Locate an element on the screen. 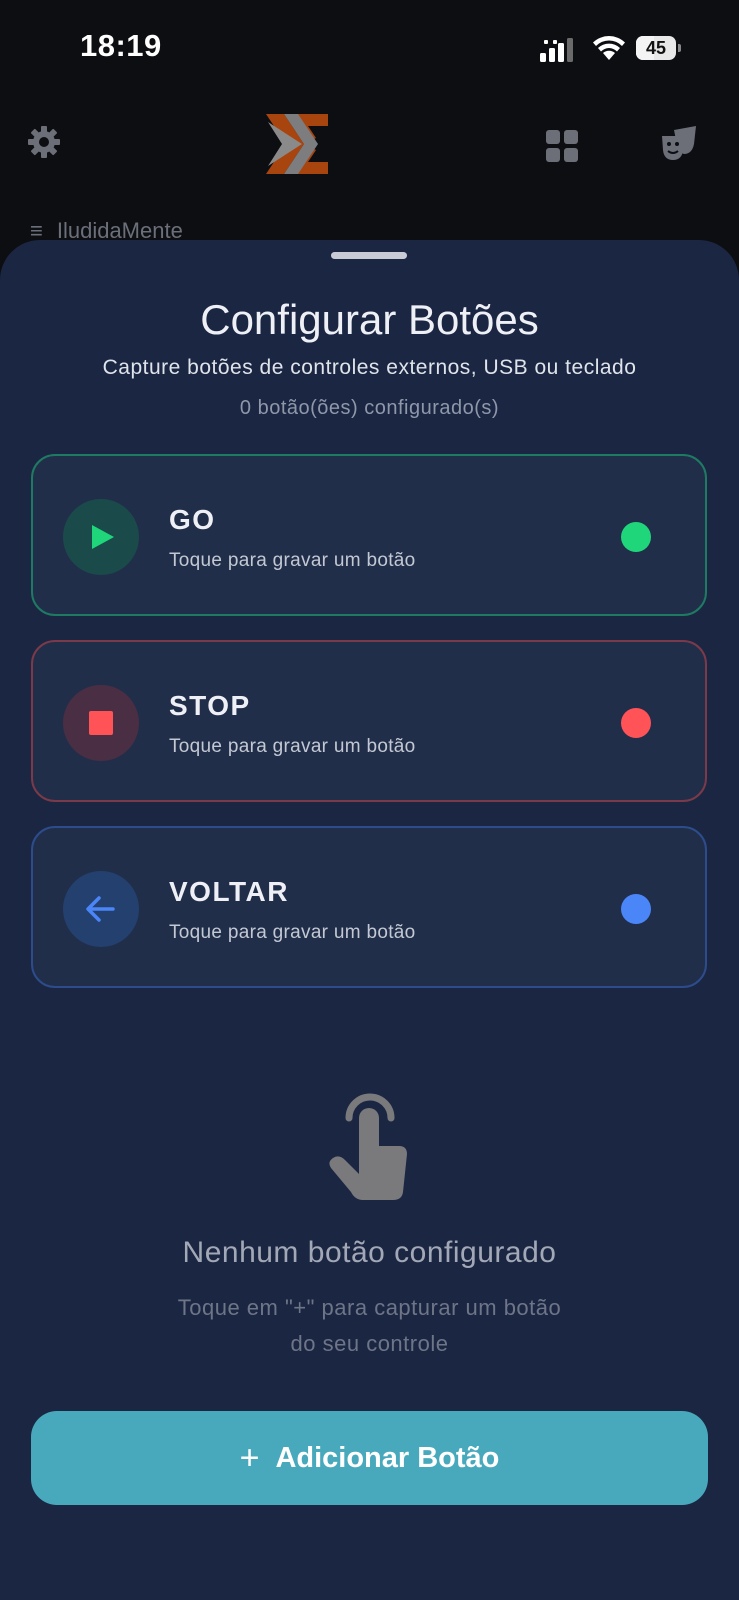 The width and height of the screenshot is (739, 1600). voltar-button-card: VOLTAR Toque para gravar um botão is located at coordinates (369, 907).